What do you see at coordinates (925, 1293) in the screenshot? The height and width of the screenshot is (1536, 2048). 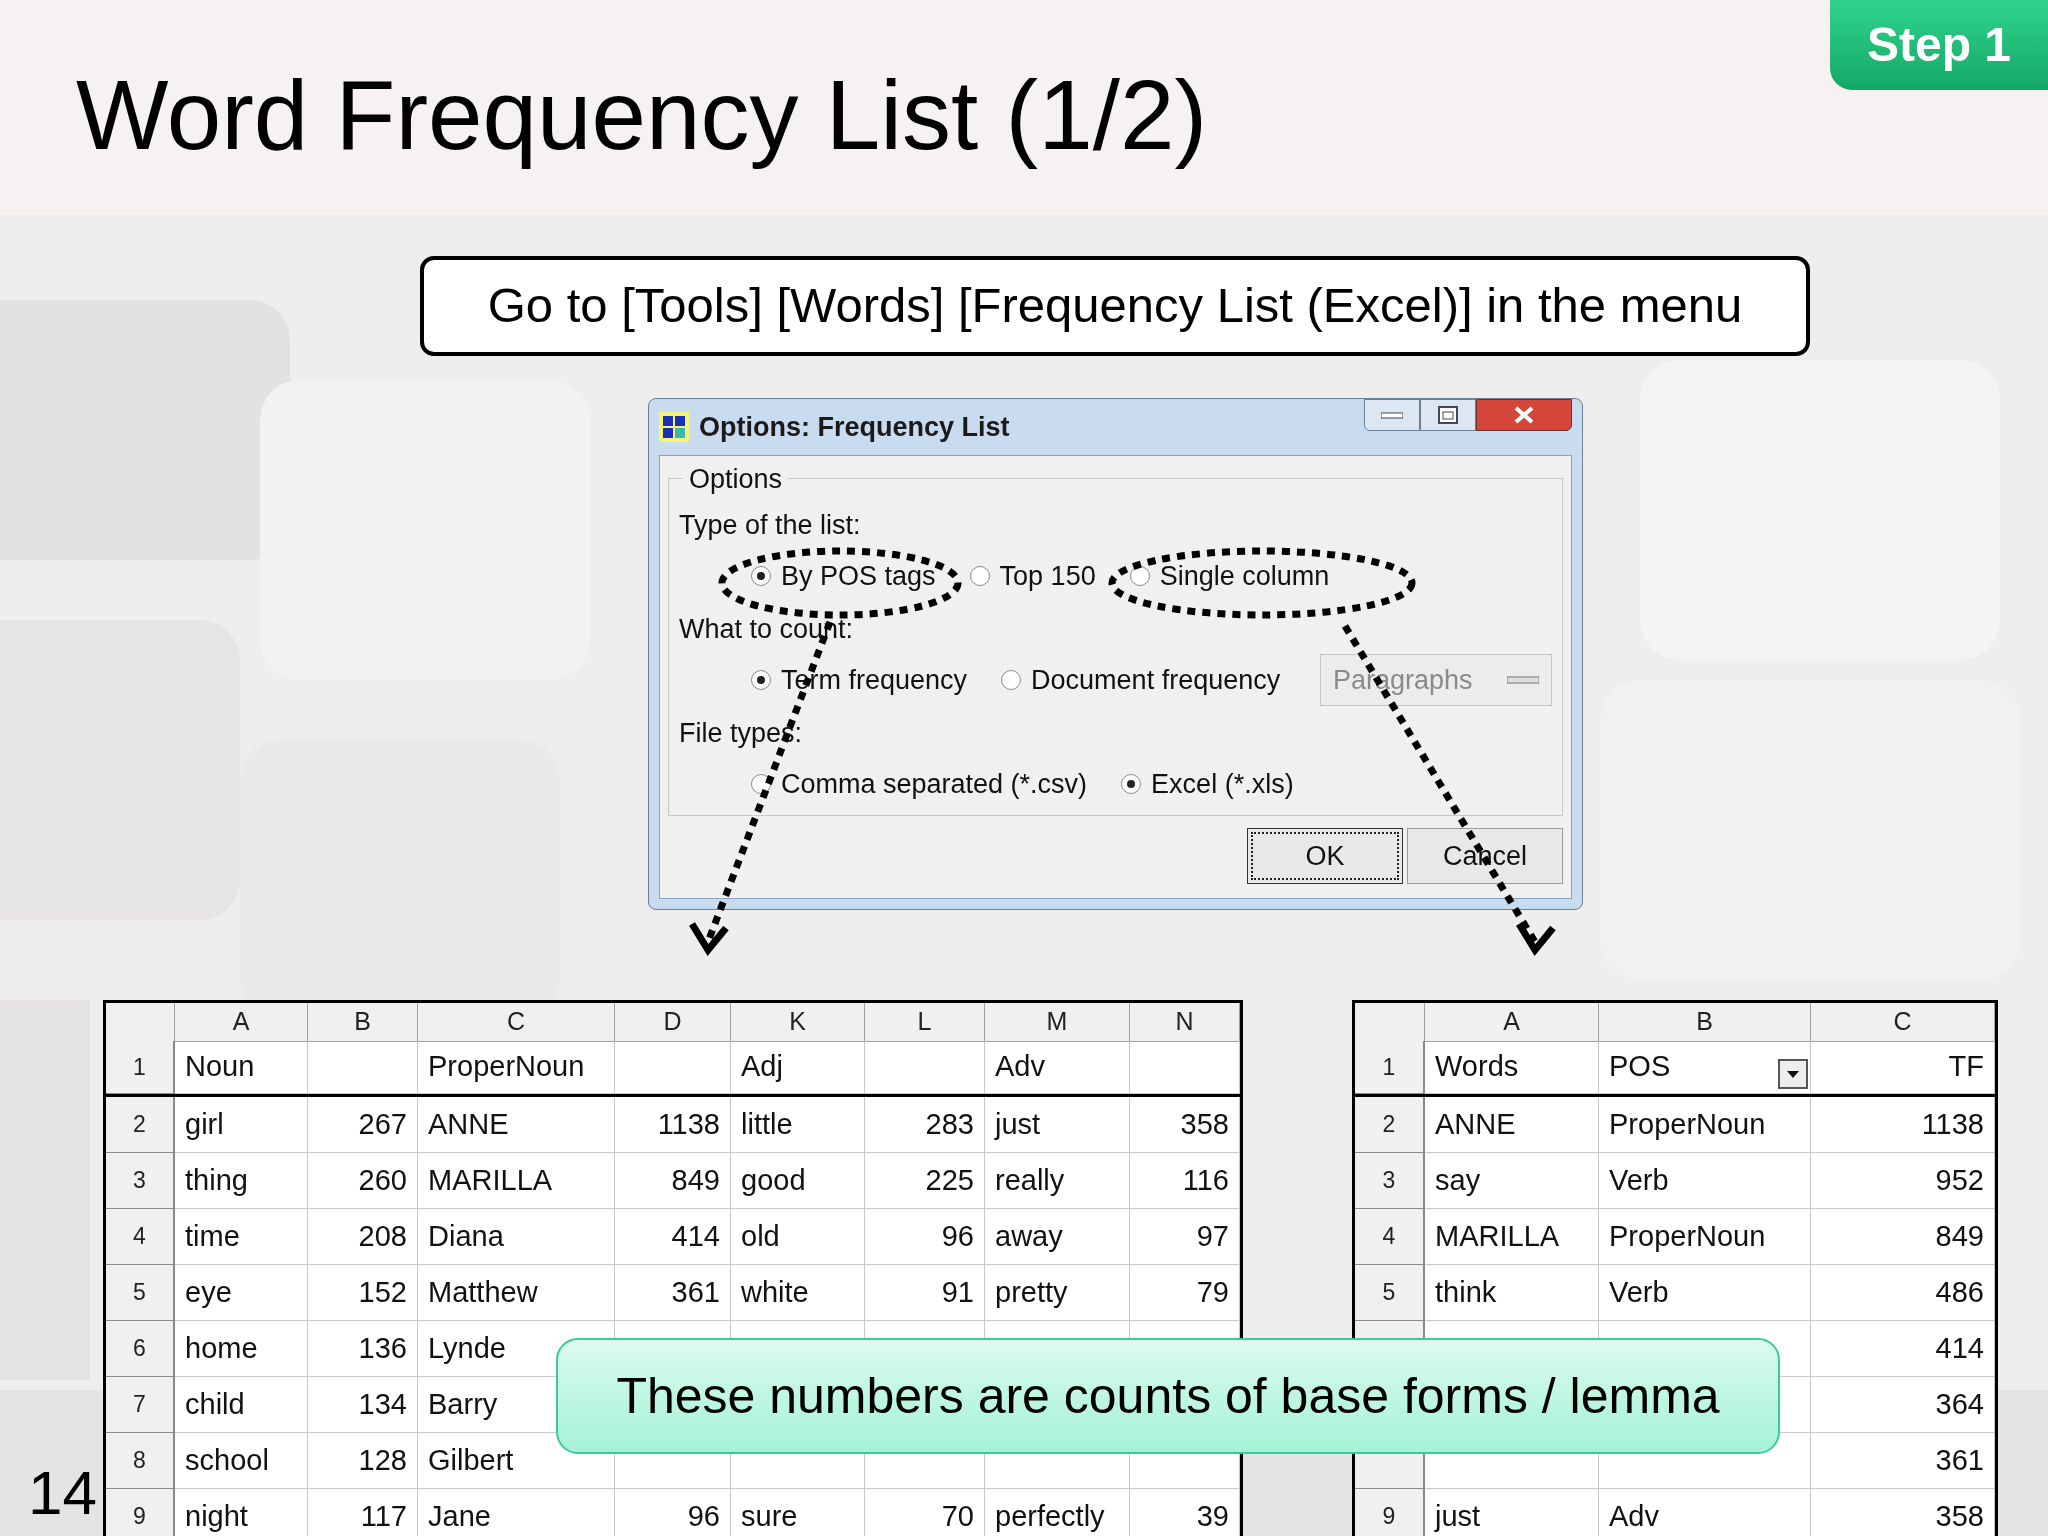 I see `table-cell: 91` at bounding box center [925, 1293].